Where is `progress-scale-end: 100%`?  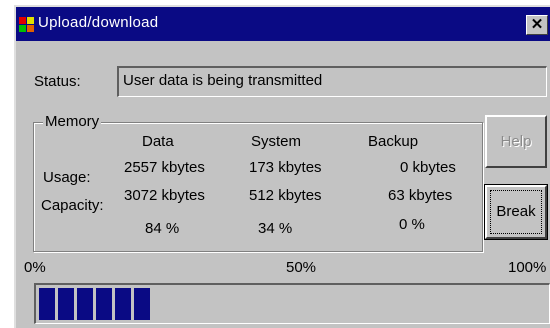 progress-scale-end: 100% is located at coordinates (527, 267).